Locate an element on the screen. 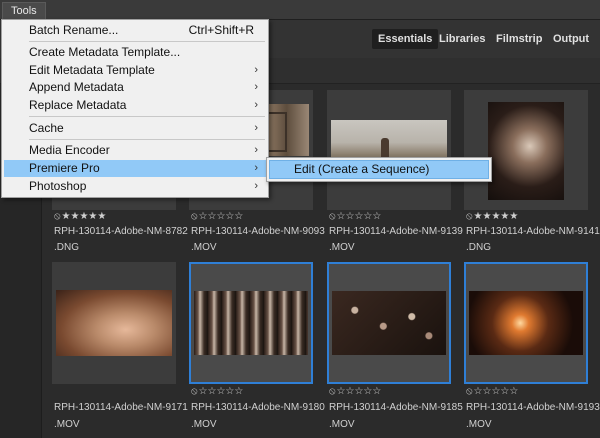  thumbnail-cell-selected: ⦸☆☆☆☆☆ RPH-130114-Adobe-NM-9193 .MOV is located at coordinates (532, 347).